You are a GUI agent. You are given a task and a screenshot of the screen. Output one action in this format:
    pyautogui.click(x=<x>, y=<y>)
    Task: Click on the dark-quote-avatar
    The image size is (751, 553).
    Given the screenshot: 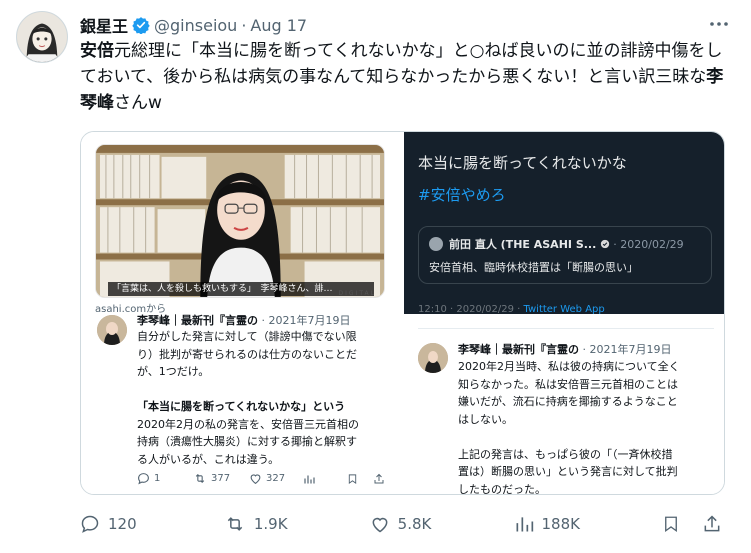 What is the action you would take?
    pyautogui.click(x=436, y=244)
    